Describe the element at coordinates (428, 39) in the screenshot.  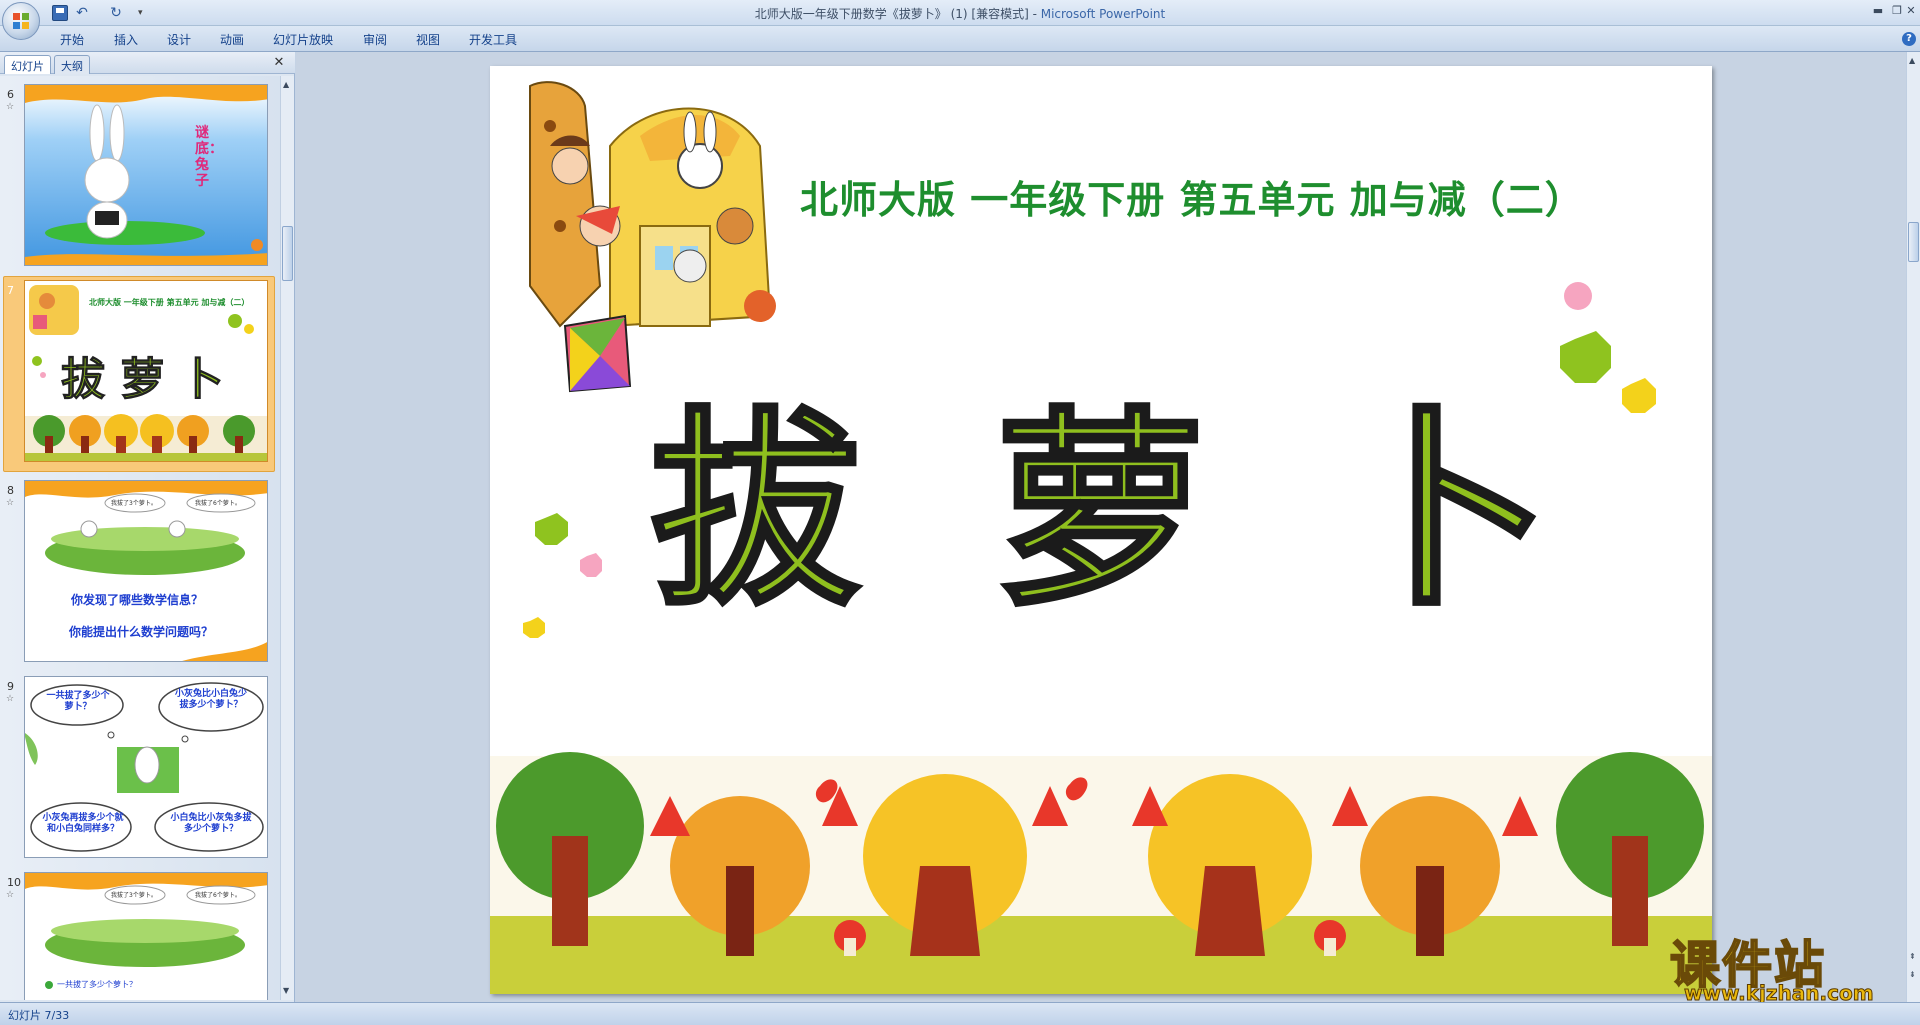
I see `tab-view: 视图` at that location.